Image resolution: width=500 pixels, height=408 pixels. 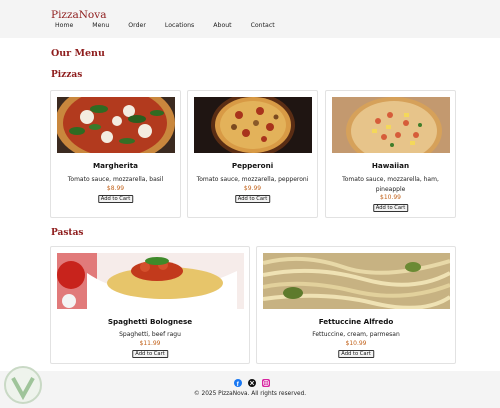 What do you see at coordinates (150, 281) in the screenshot?
I see `spaghetti-bolognese-image` at bounding box center [150, 281].